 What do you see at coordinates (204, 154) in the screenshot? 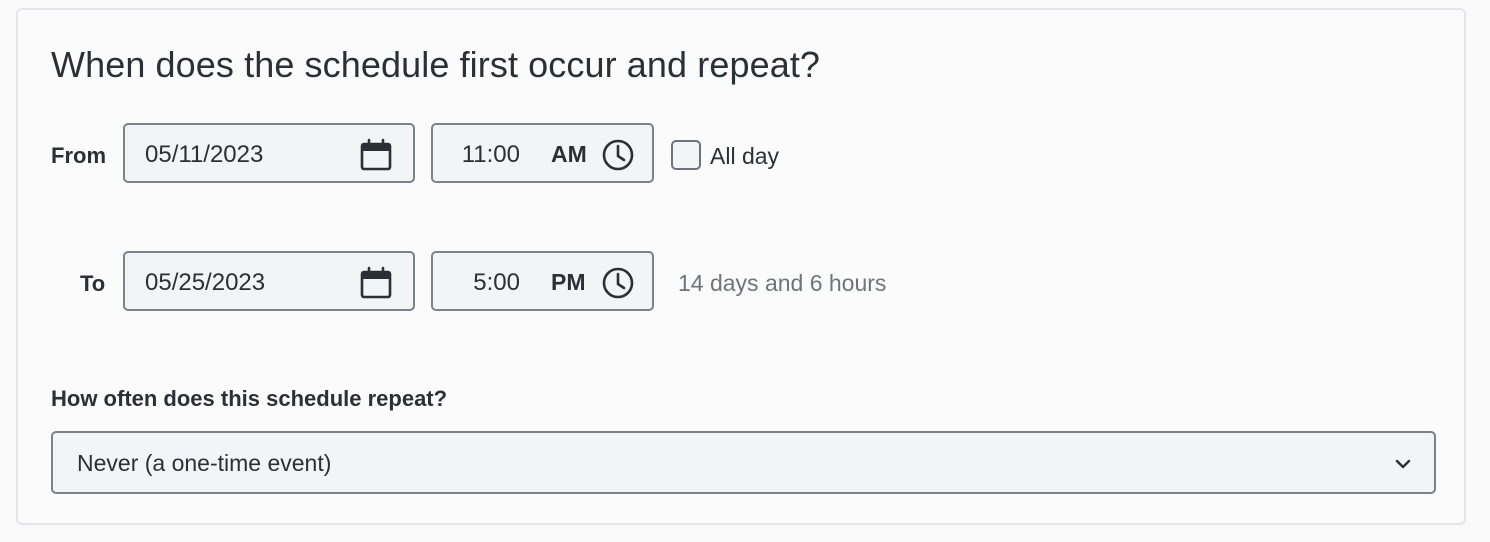
I see `from-date-value: 05/11/2023` at bounding box center [204, 154].